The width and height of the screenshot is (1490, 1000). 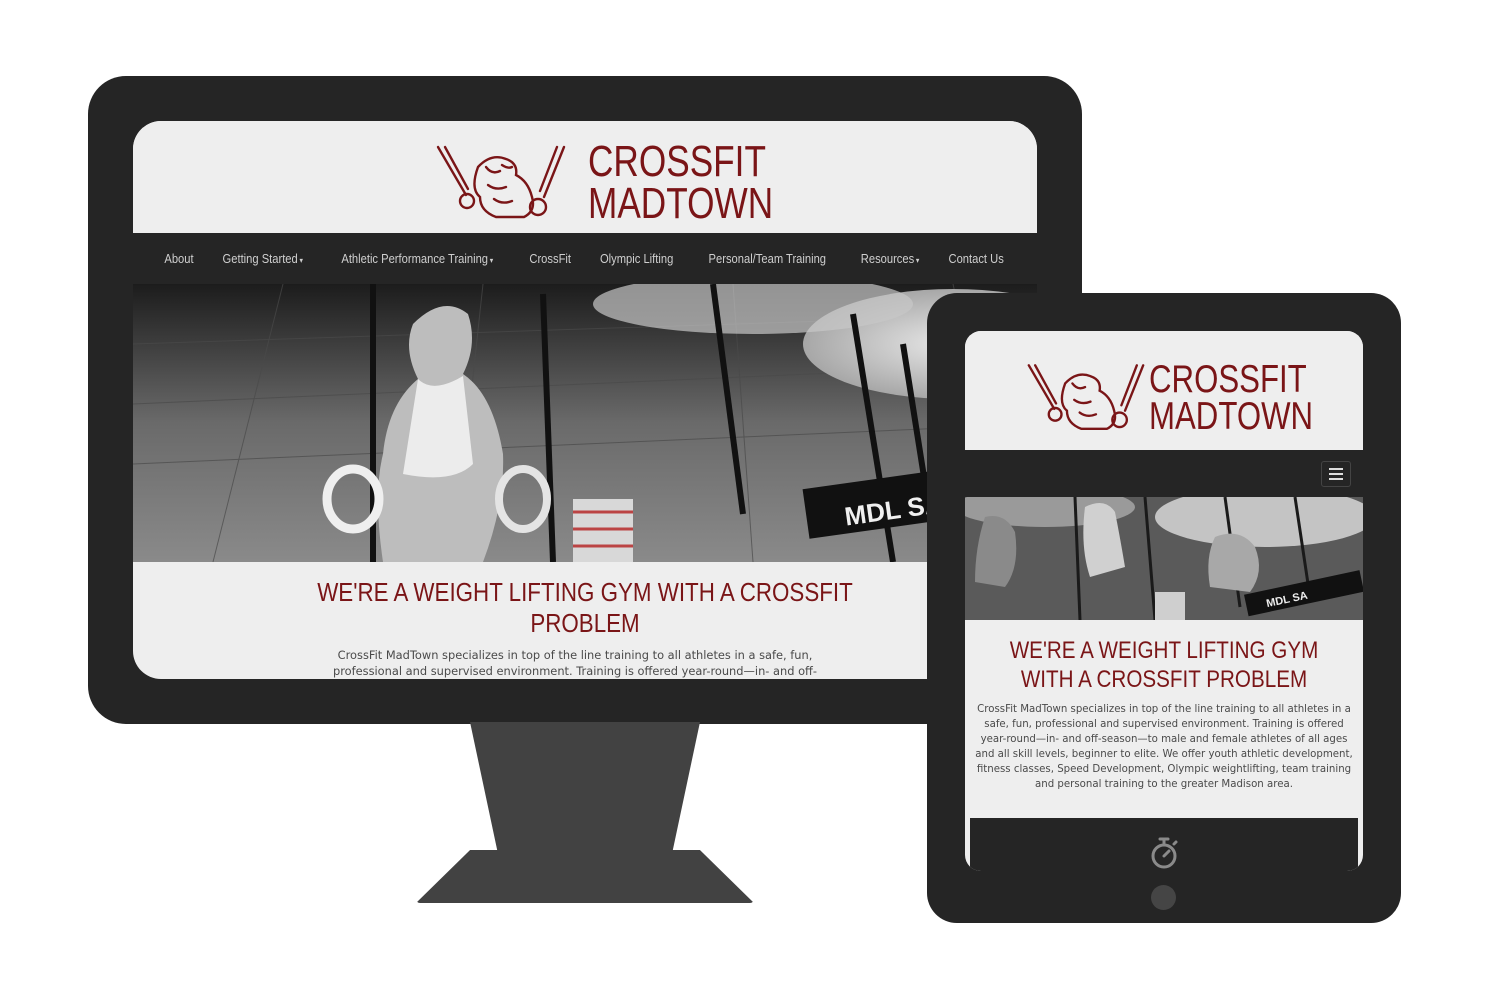 I want to click on stopwatch-icon, so click(x=1164, y=853).